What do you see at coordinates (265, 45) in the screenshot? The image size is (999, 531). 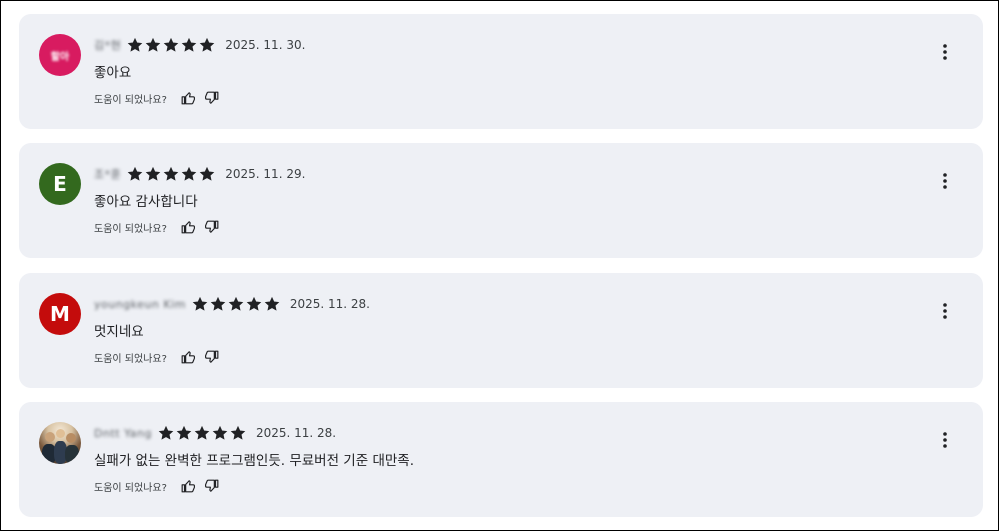 I see `review-date: 2025. 11. 30.` at bounding box center [265, 45].